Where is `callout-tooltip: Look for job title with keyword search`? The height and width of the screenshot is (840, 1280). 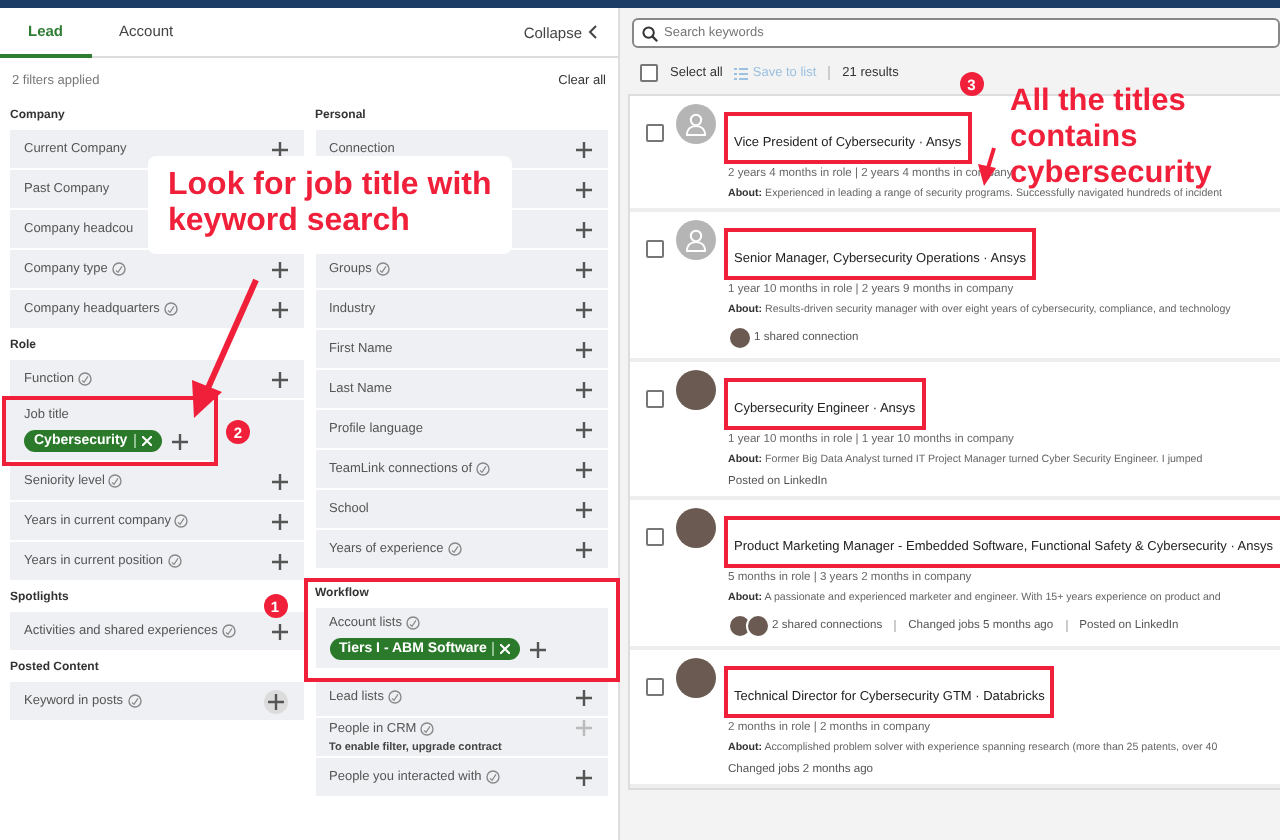
callout-tooltip: Look for job title with keyword search is located at coordinates (330, 205).